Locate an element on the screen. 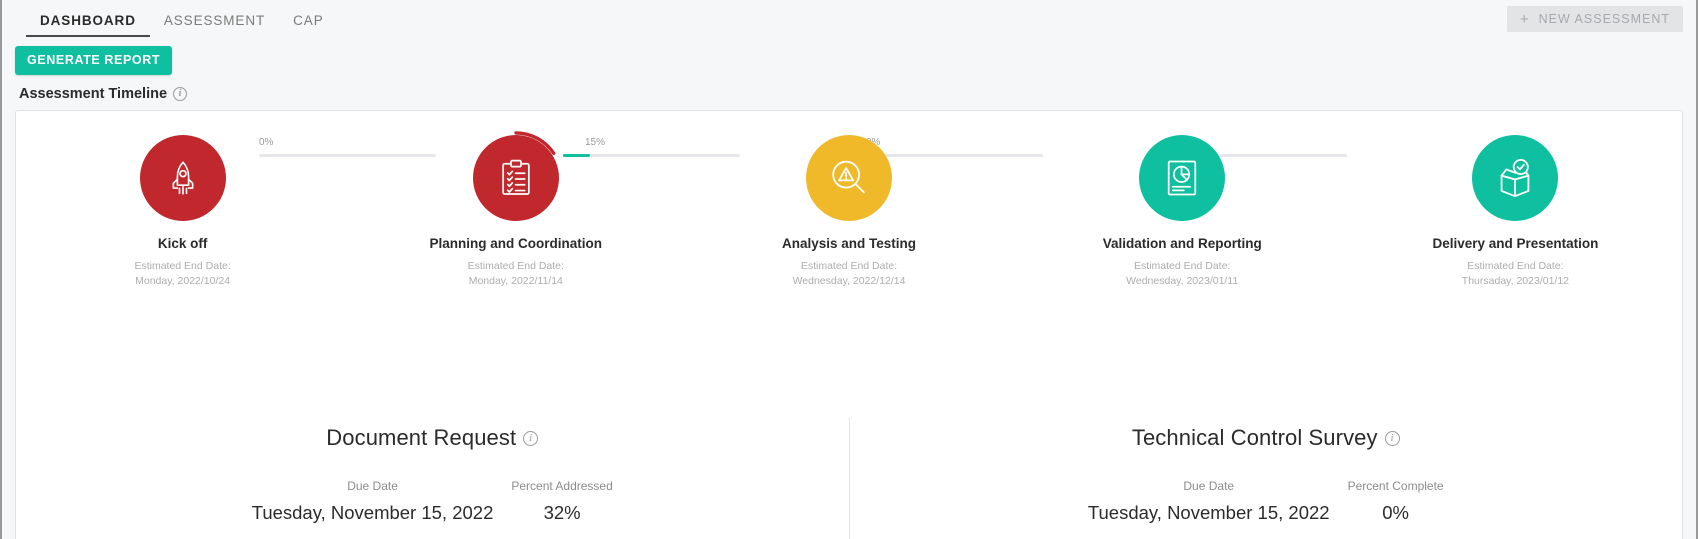 This screenshot has height=539, width=1698. new-assessment-button: + NEW ASSESSMENT is located at coordinates (1594, 19).